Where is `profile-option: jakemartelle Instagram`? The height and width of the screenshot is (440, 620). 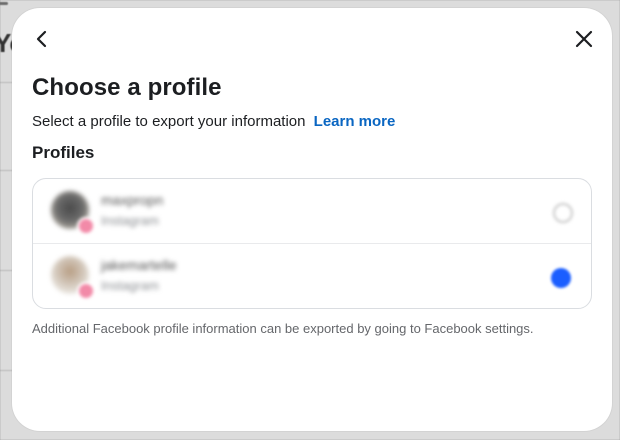
profile-option: jakemartelle Instagram is located at coordinates (312, 275).